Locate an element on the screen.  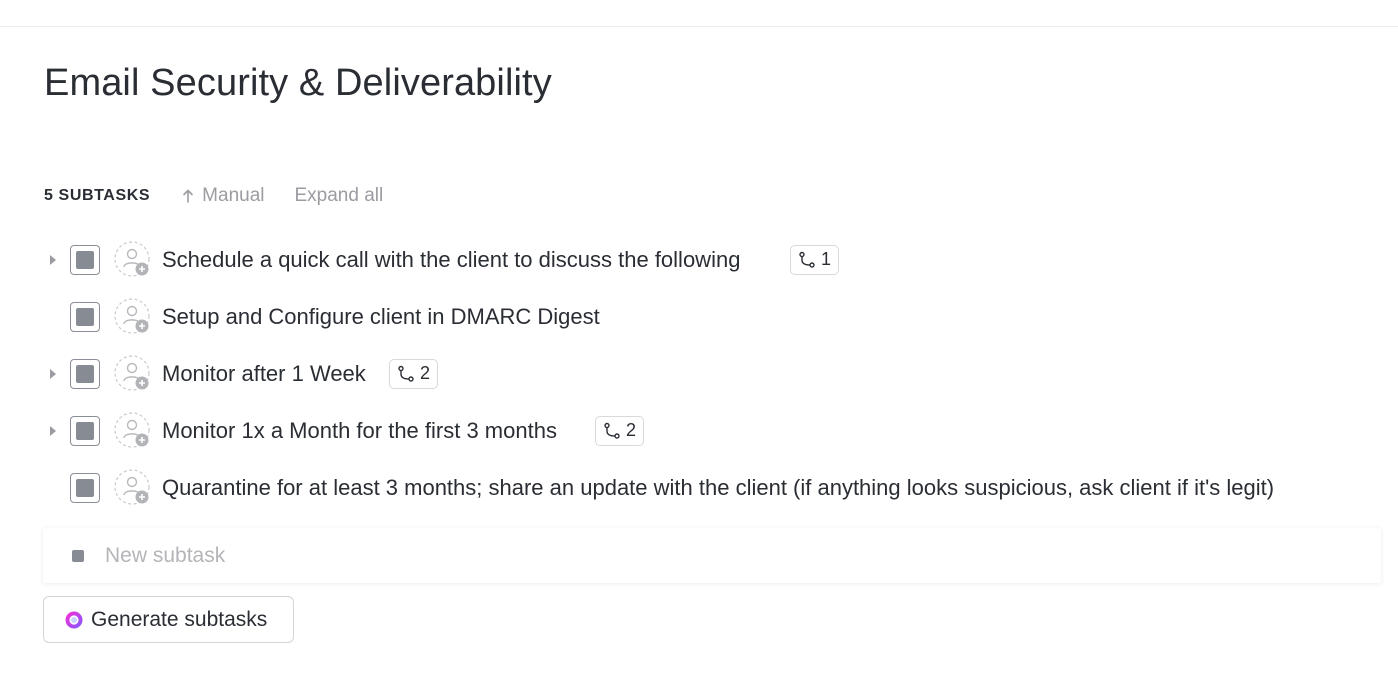
subtask-count-label: 1 is located at coordinates (826, 259).